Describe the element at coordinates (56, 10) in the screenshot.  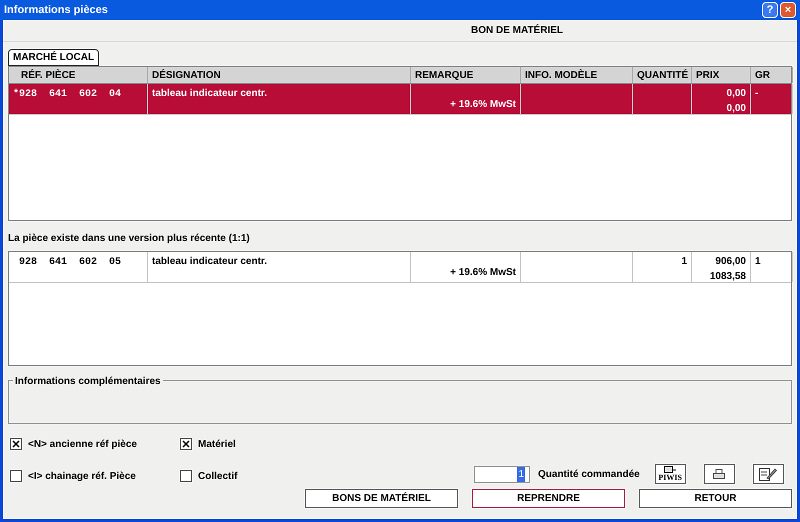
I see `window-title: Informations pièces` at that location.